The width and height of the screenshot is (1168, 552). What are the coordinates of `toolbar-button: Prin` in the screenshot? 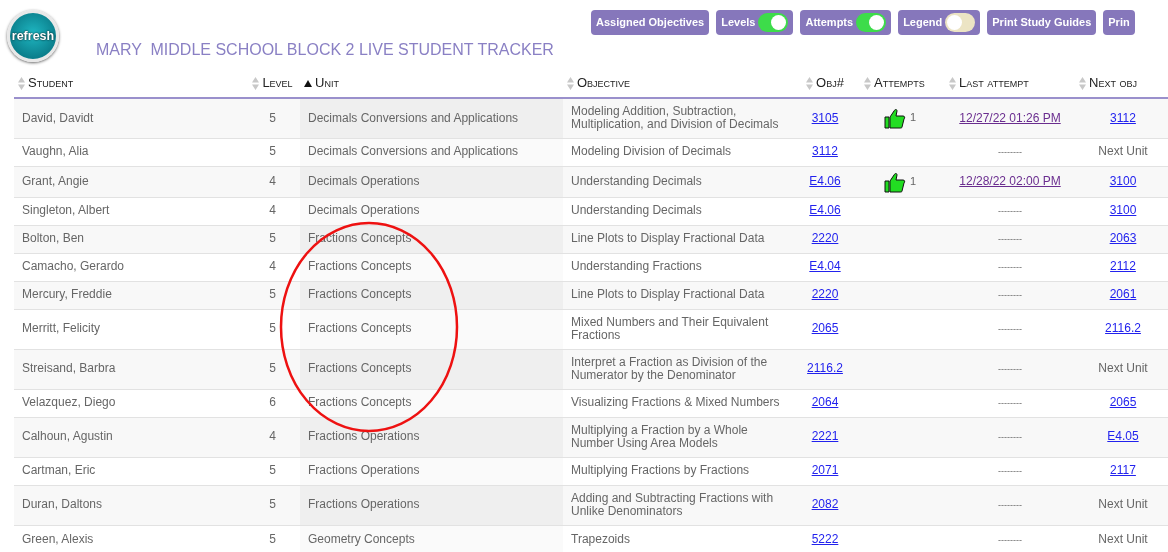 It's located at (1119, 22).